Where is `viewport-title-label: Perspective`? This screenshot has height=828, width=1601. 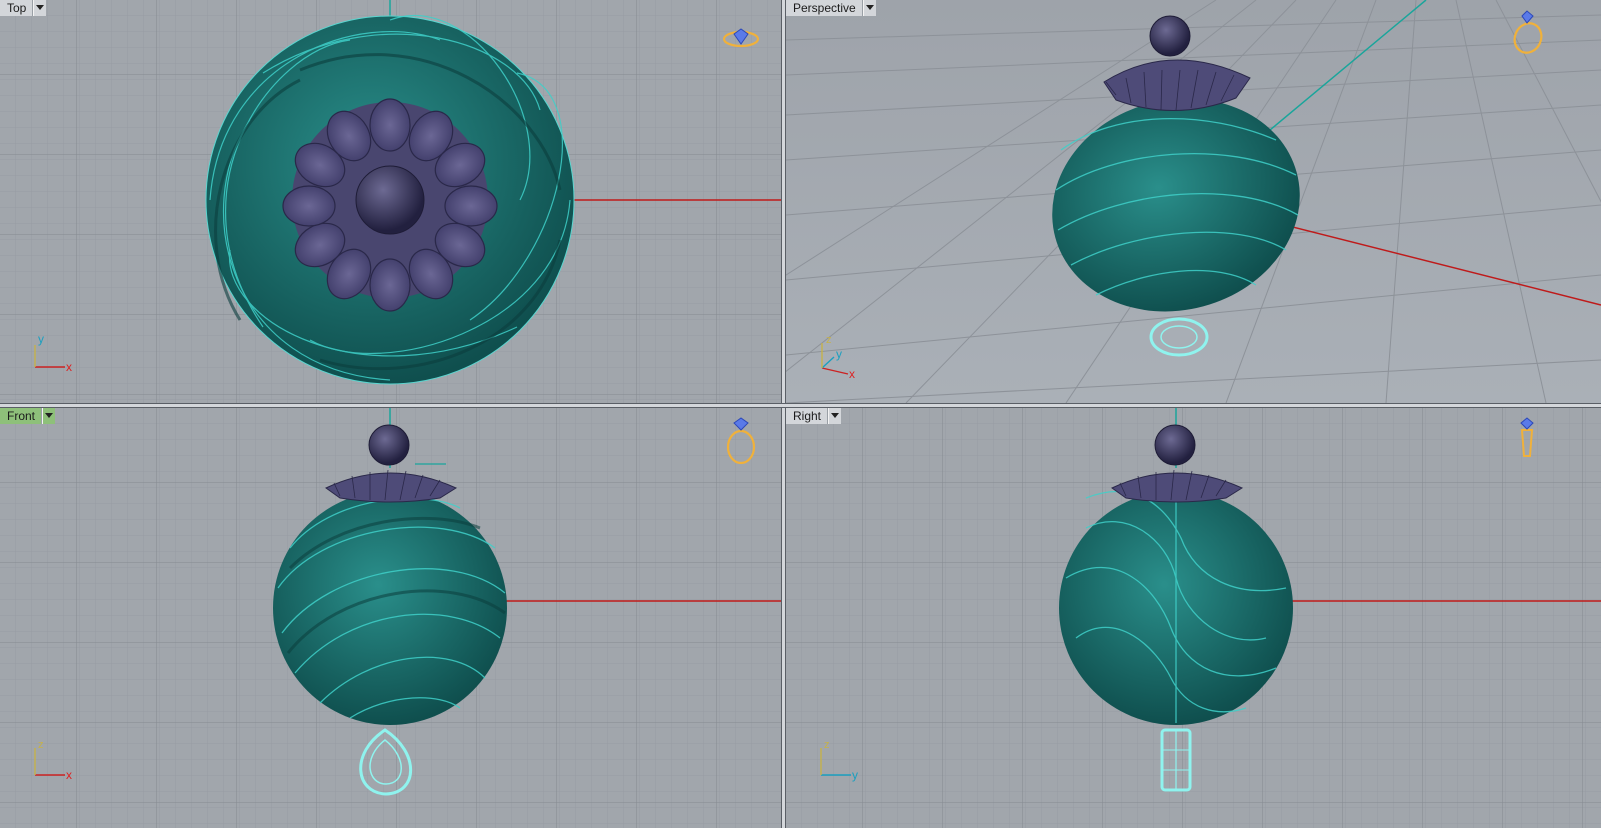
viewport-title-label: Perspective is located at coordinates (824, 8).